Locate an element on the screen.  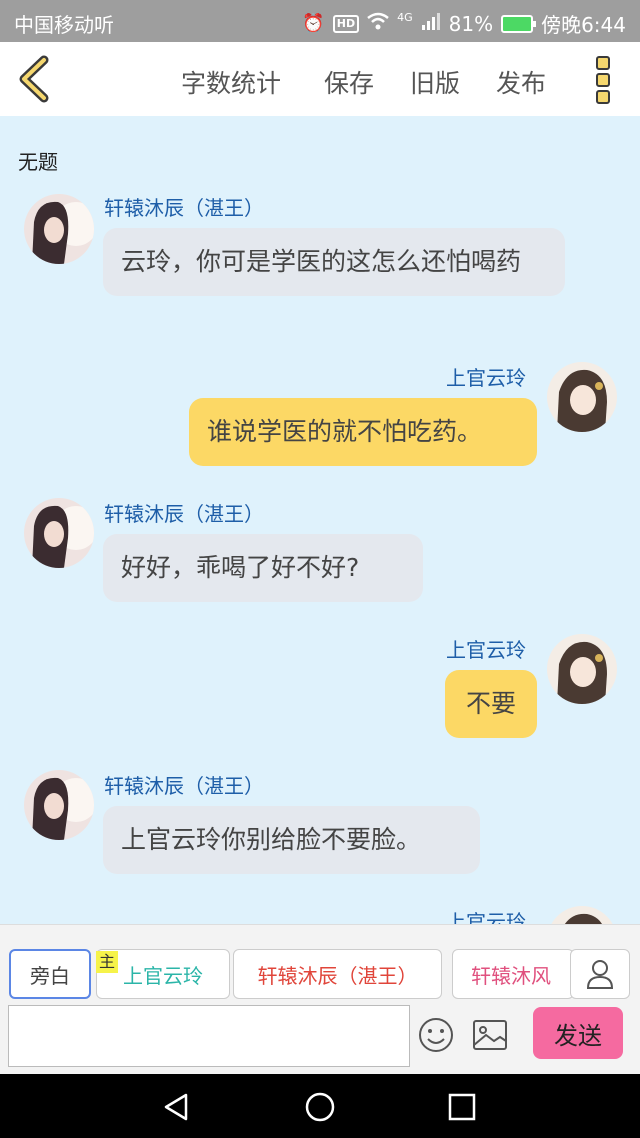
wifi-icon is located at coordinates (378, 23).